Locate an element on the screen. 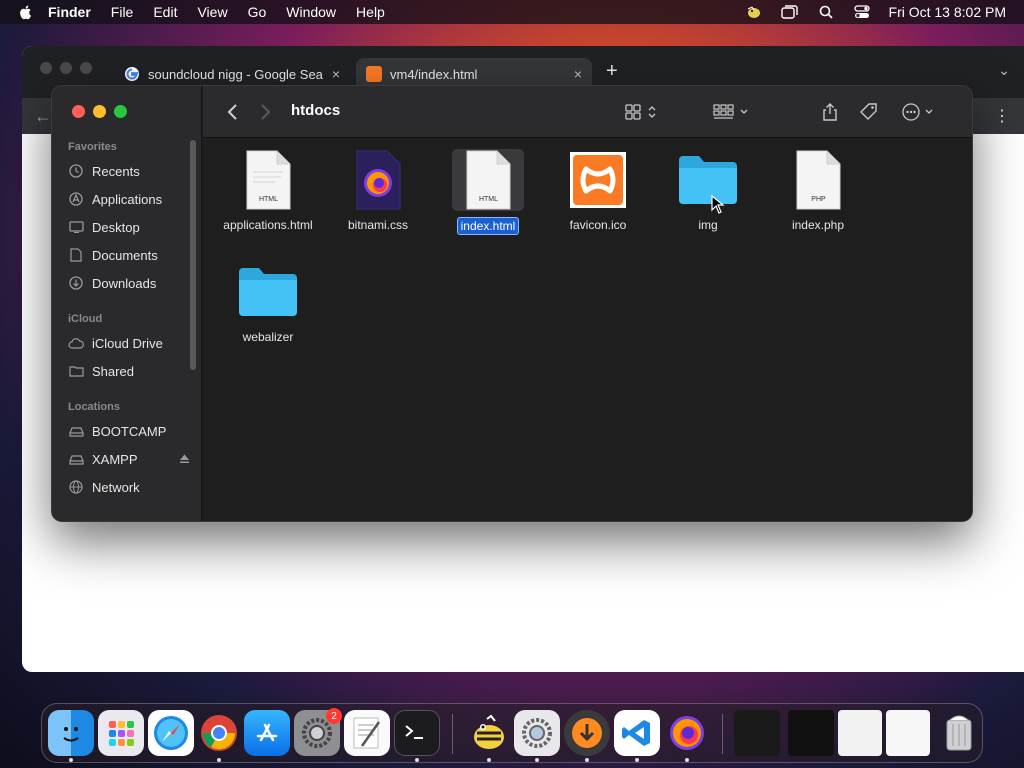  folder-webalizer: webalizer is located at coordinates (268, 311).